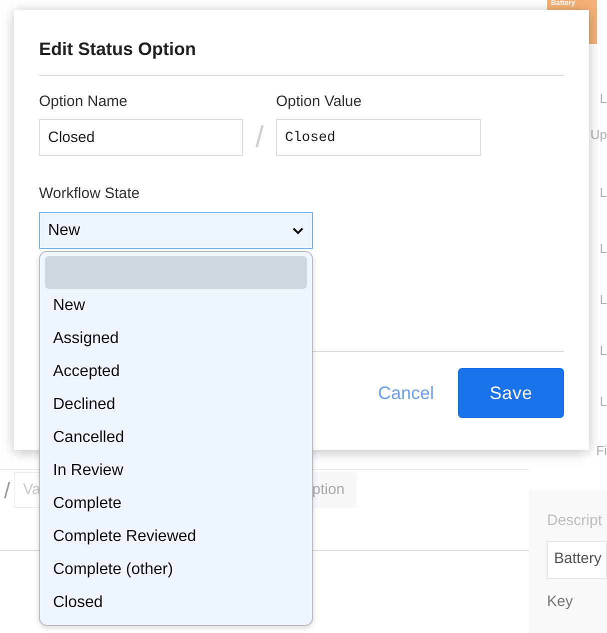  Describe the element at coordinates (598, 135) in the screenshot. I see `sidebar-label: Up` at that location.